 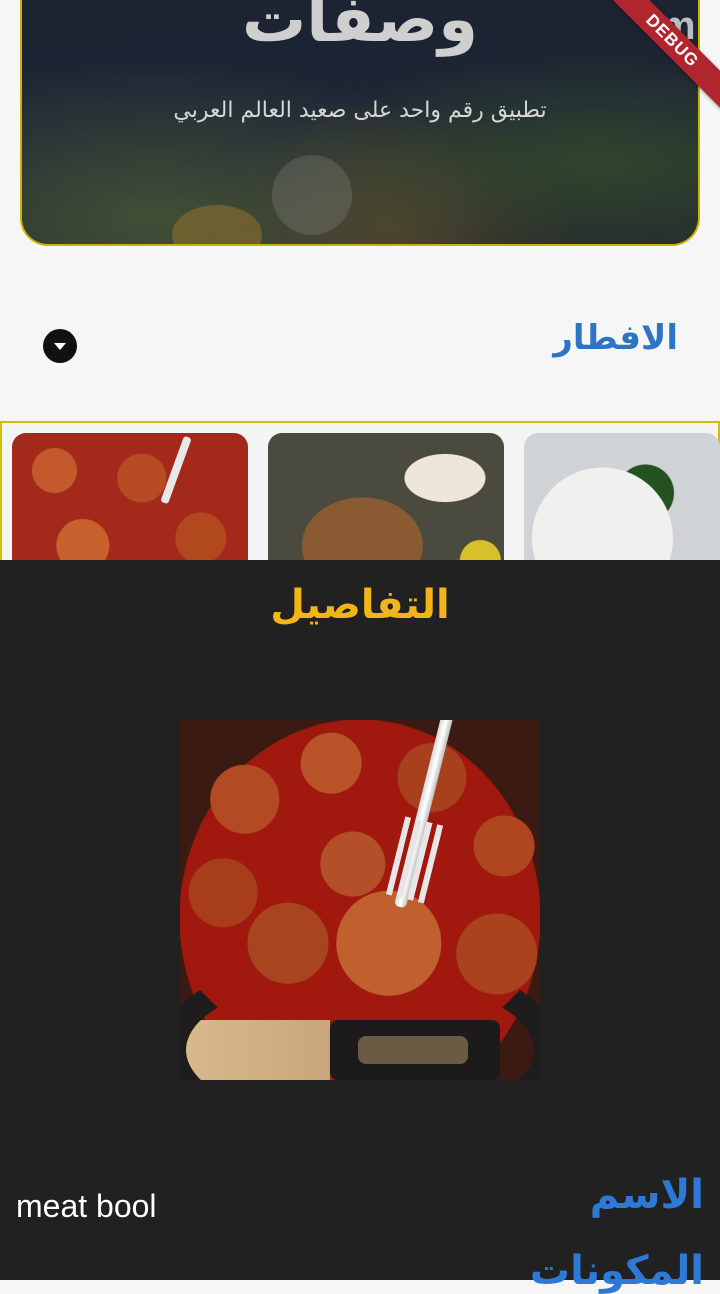 I want to click on banner-title: وصفات, so click(x=360, y=28).